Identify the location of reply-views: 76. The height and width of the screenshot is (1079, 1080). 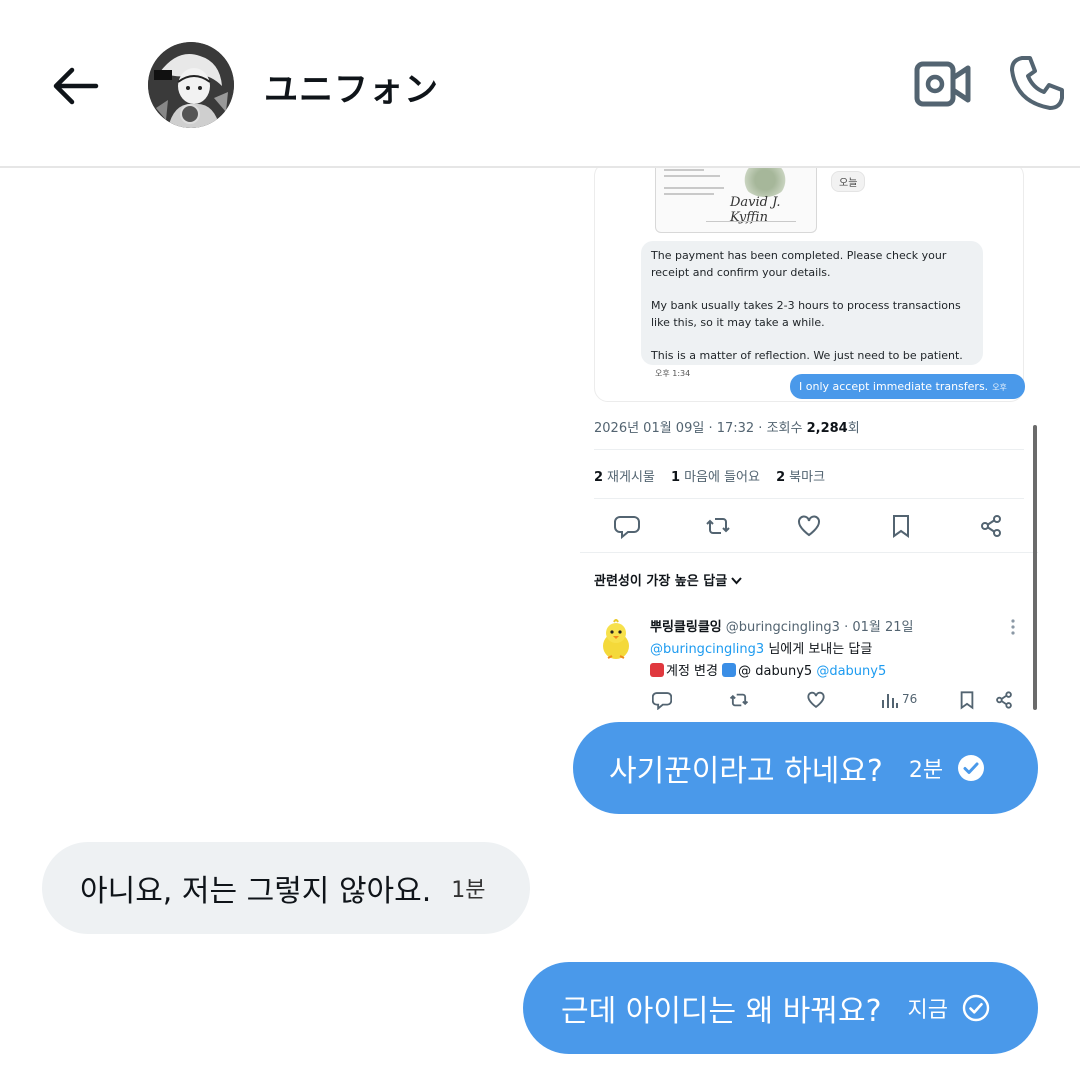
(910, 699).